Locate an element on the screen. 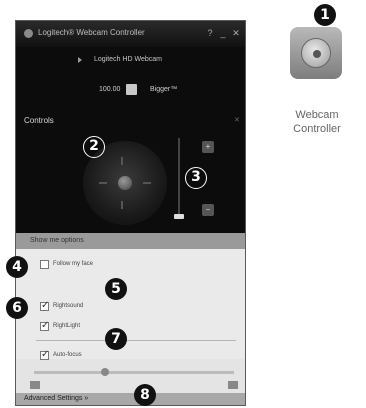 This screenshot has width=366, height=408. help-button: ? is located at coordinates (210, 33).